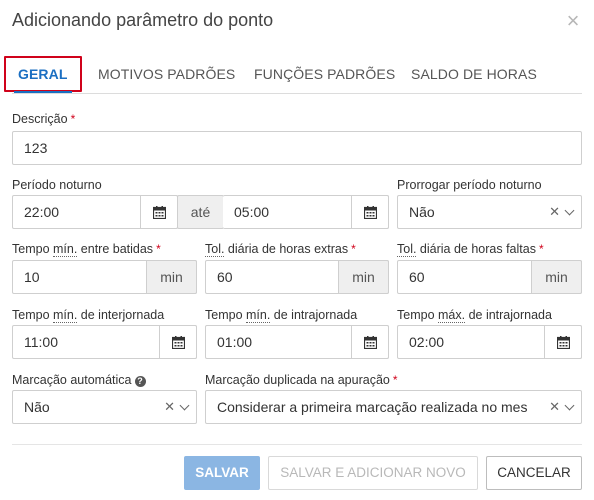 The height and width of the screenshot is (500, 594). I want to click on prorrogar-label: Prorrogar período noturno, so click(469, 185).